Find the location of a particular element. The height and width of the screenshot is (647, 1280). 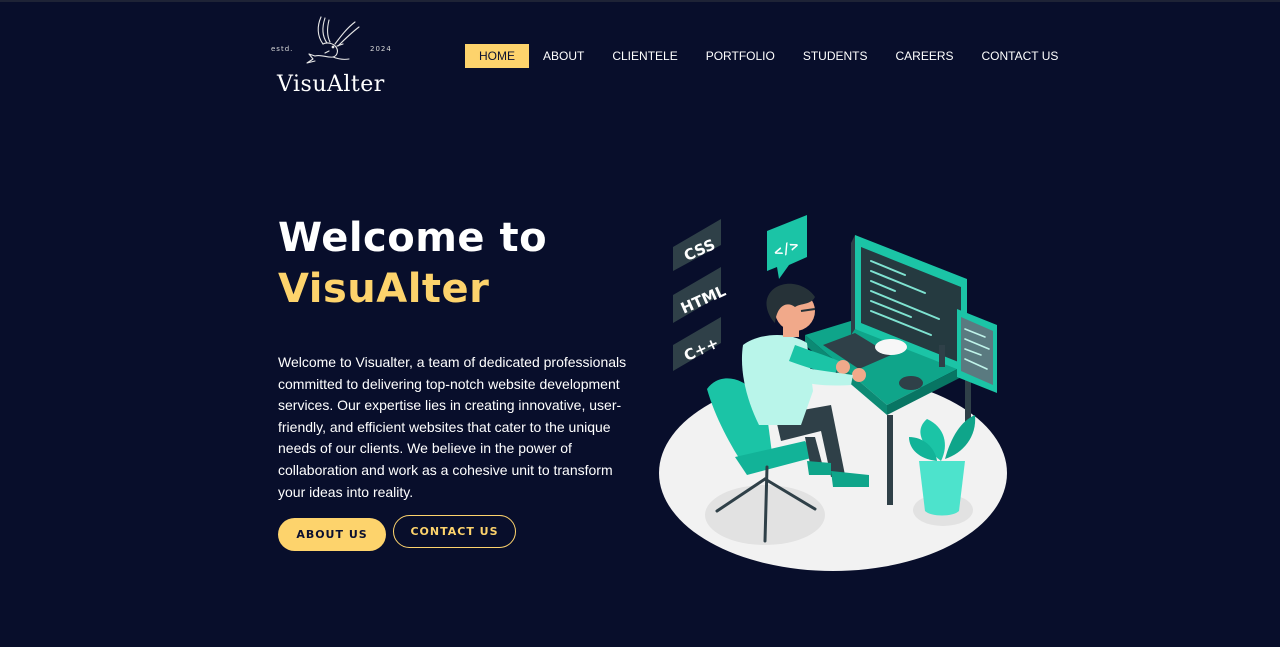

nav-item-home: HOME is located at coordinates (497, 56).